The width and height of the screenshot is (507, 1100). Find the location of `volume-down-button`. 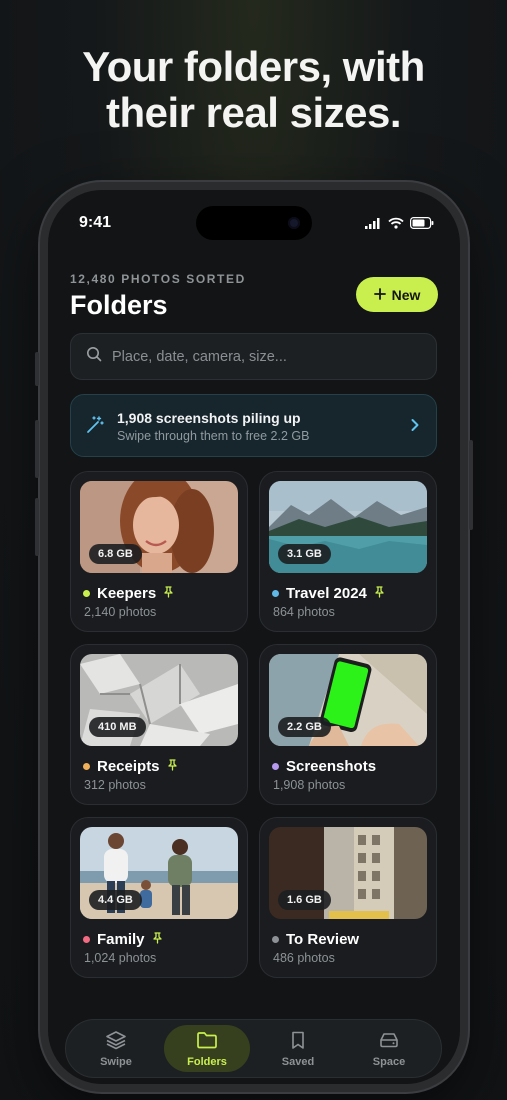

volume-down-button is located at coordinates (37, 527).